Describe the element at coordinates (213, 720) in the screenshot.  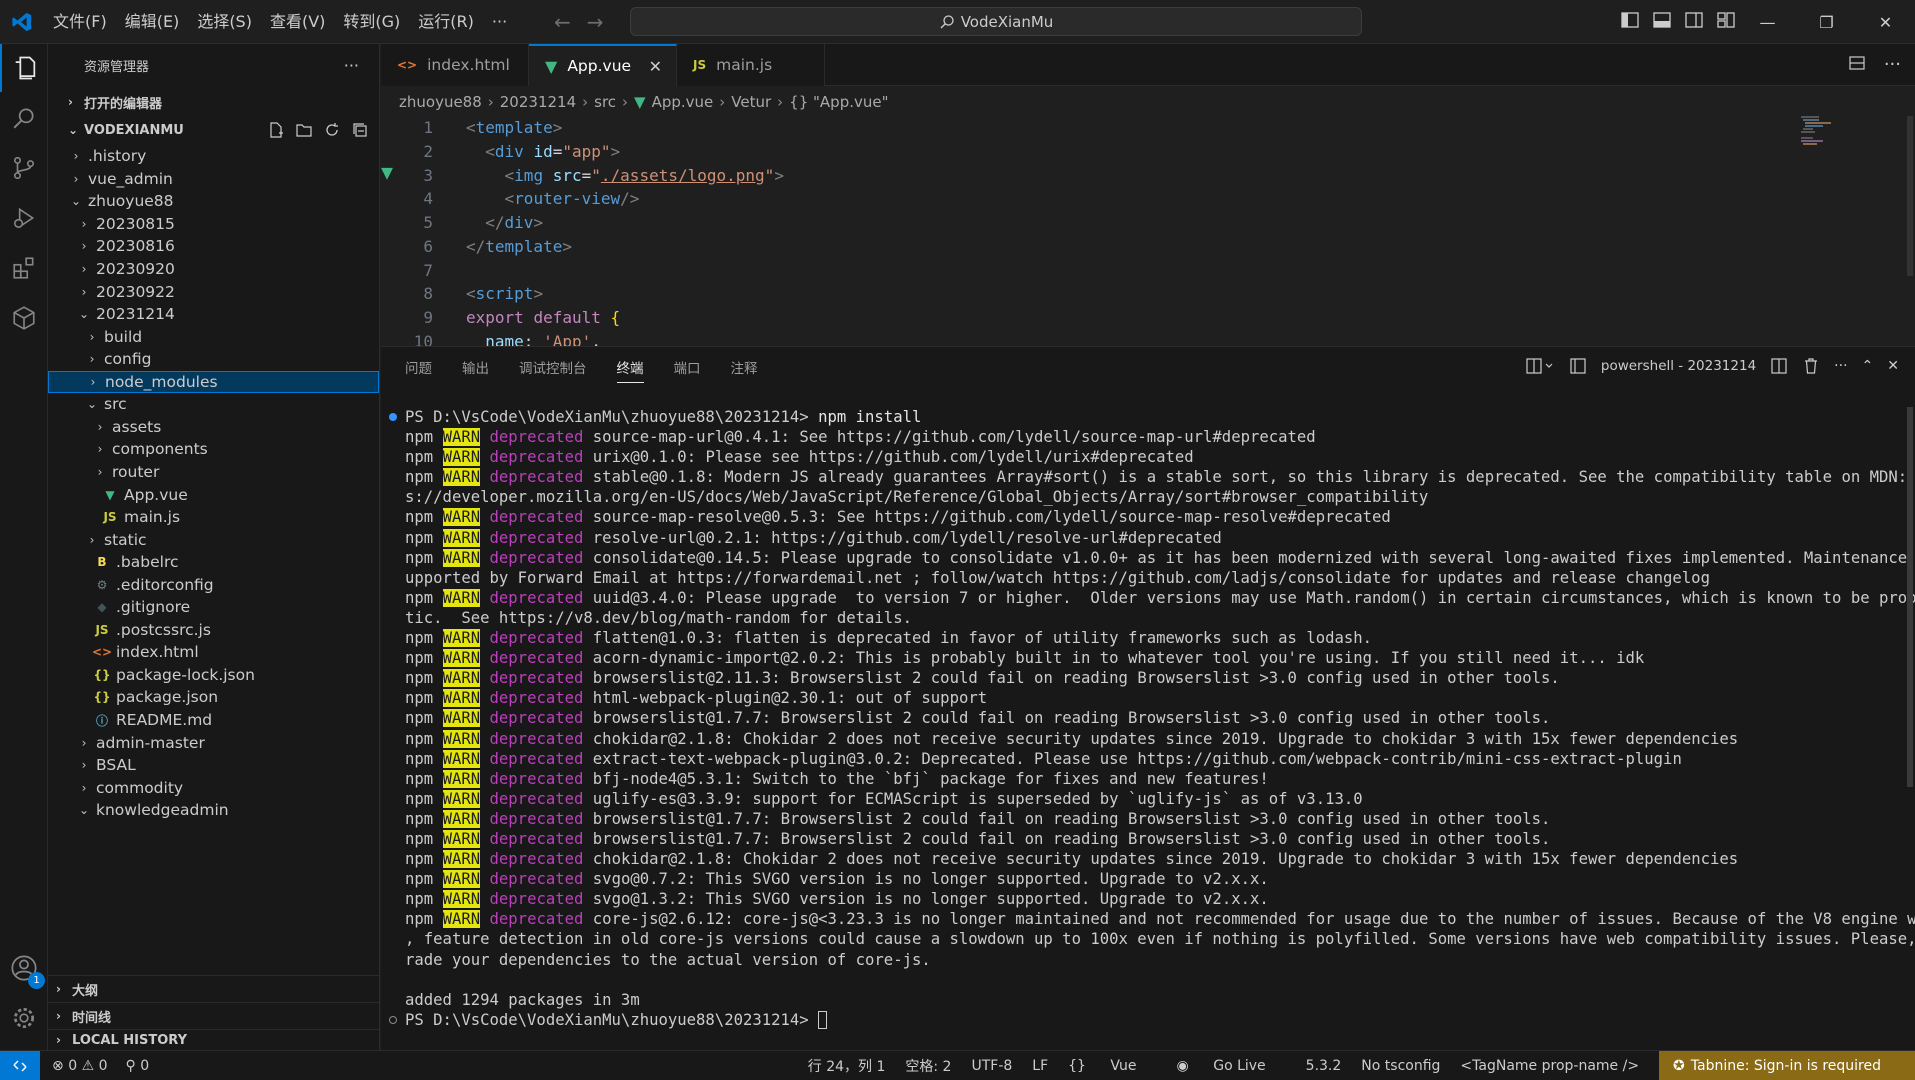
I see `file-item: ⓘ README.md` at that location.